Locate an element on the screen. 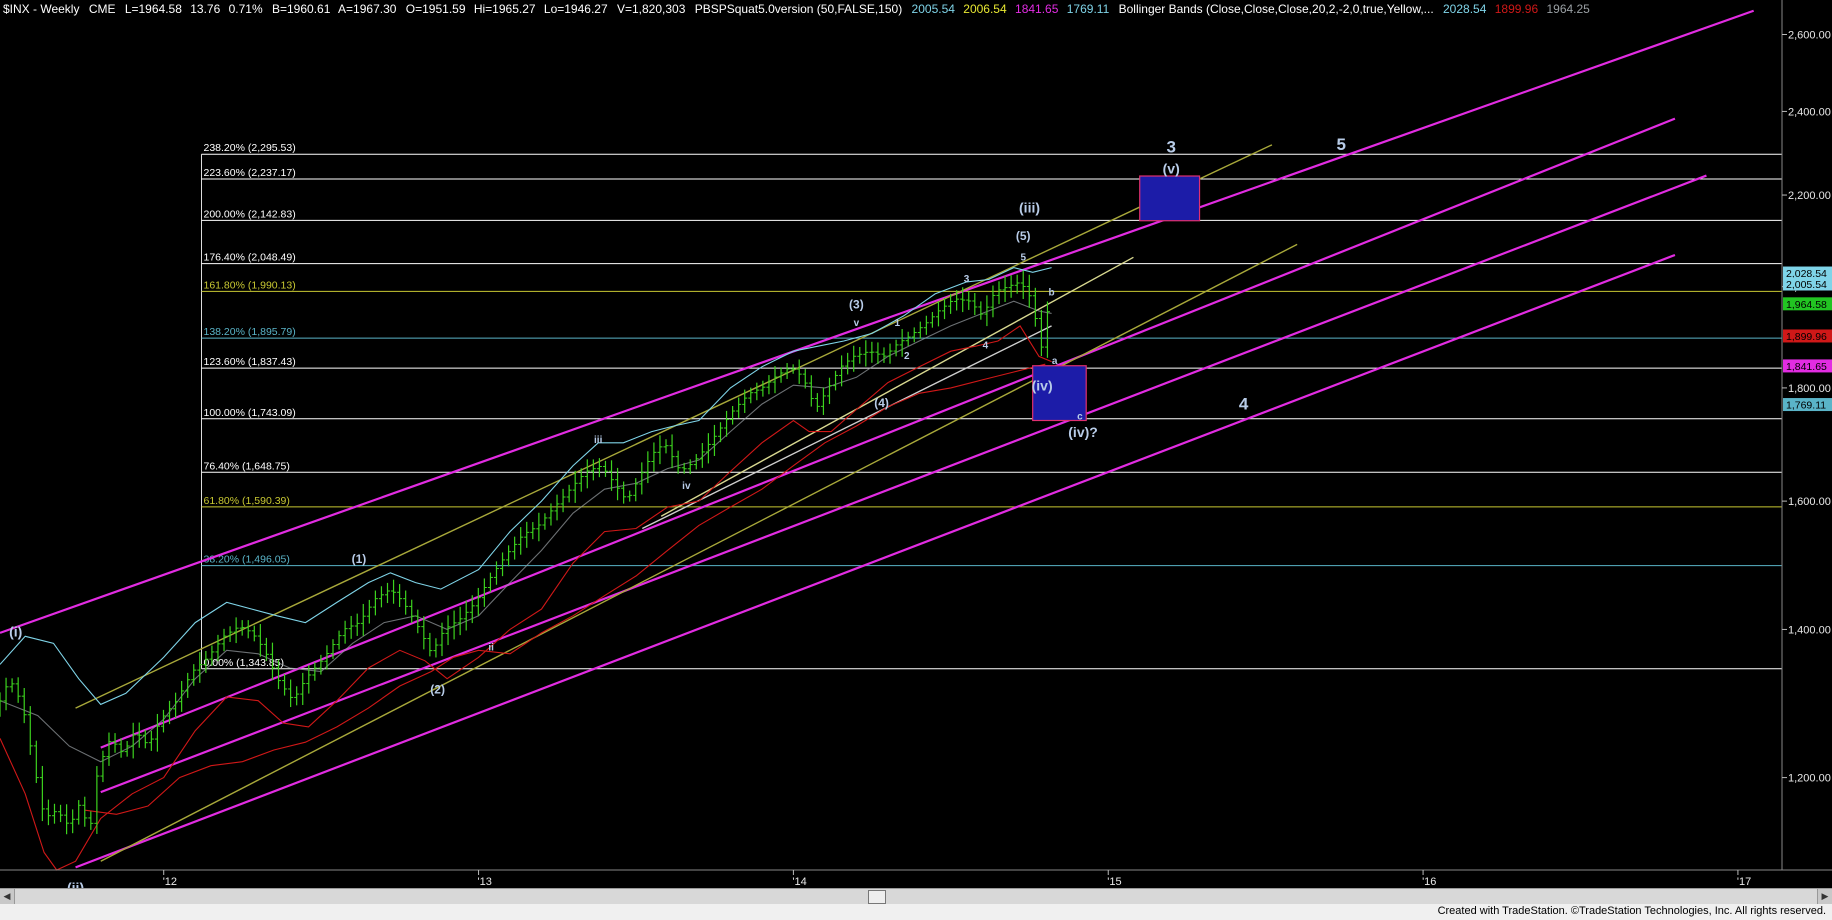 The height and width of the screenshot is (920, 1832). price-tick-label: 2,400.00 is located at coordinates (1809, 112).